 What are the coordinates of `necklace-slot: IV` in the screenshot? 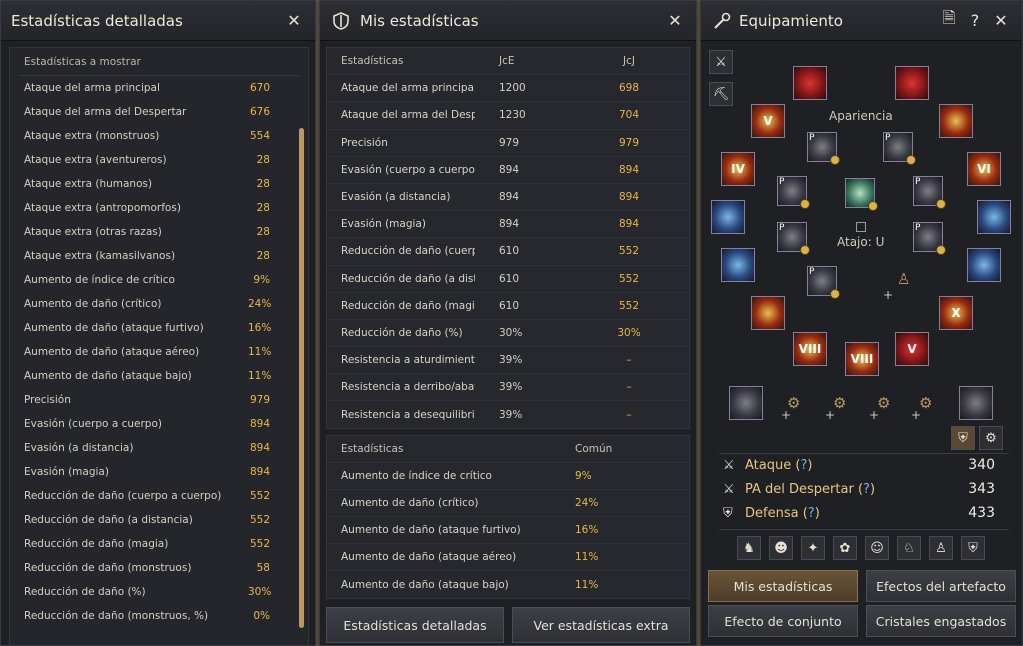 It's located at (738, 169).